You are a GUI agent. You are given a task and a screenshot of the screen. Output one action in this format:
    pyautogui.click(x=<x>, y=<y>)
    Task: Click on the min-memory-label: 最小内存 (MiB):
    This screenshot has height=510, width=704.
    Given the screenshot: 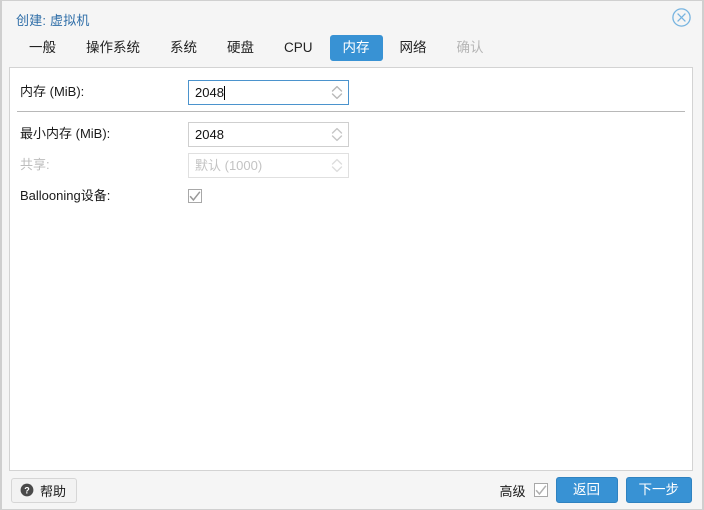 What is the action you would take?
    pyautogui.click(x=65, y=133)
    